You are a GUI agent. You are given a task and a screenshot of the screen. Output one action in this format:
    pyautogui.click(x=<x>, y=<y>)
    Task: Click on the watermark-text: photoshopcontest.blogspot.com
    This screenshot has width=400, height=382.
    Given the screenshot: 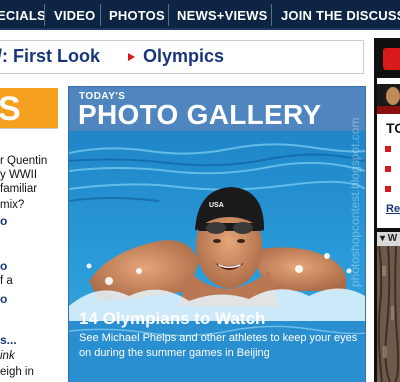 What is the action you would take?
    pyautogui.click(x=355, y=202)
    